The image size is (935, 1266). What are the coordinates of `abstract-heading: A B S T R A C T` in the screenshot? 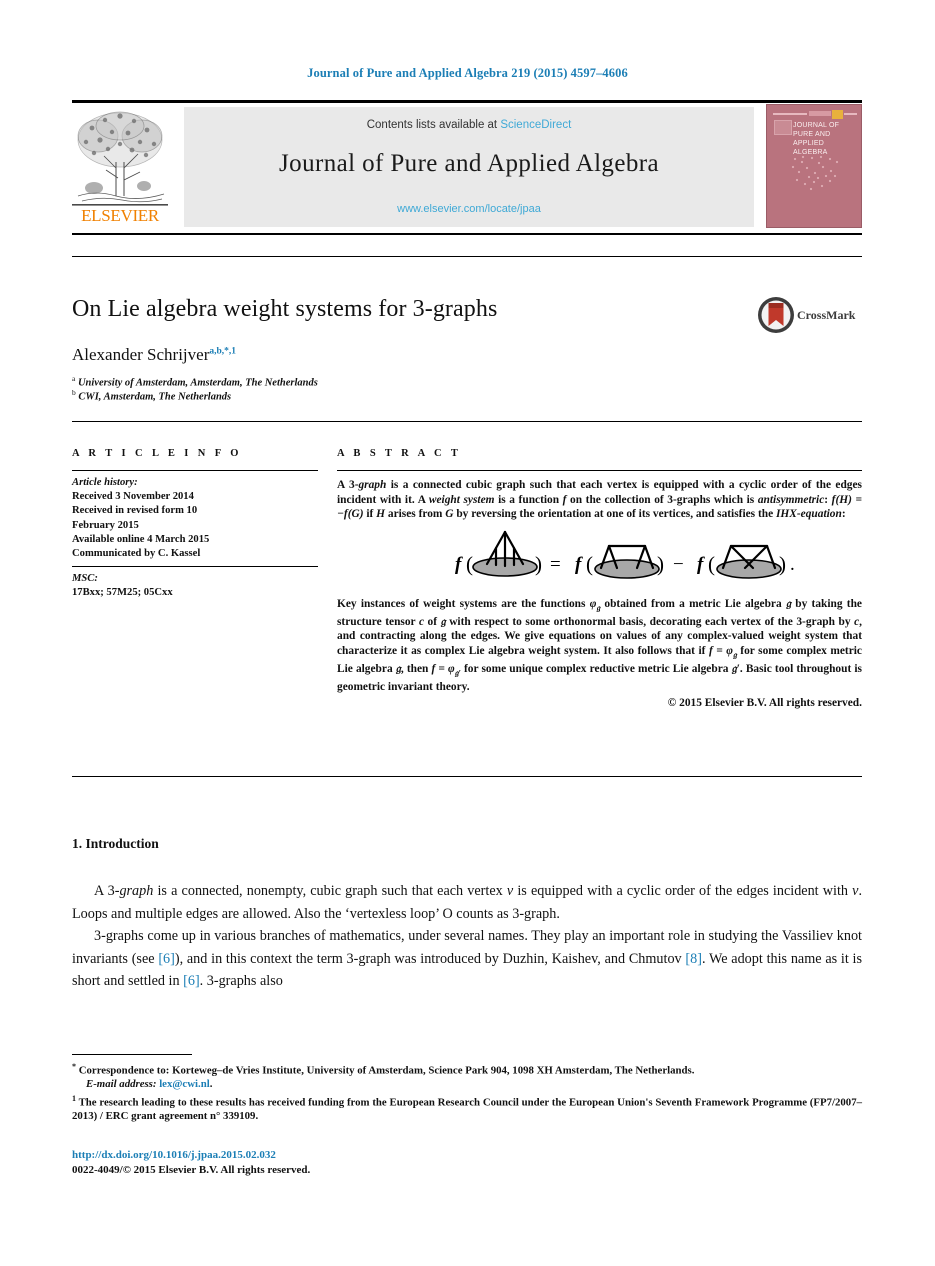 It's located at (399, 453).